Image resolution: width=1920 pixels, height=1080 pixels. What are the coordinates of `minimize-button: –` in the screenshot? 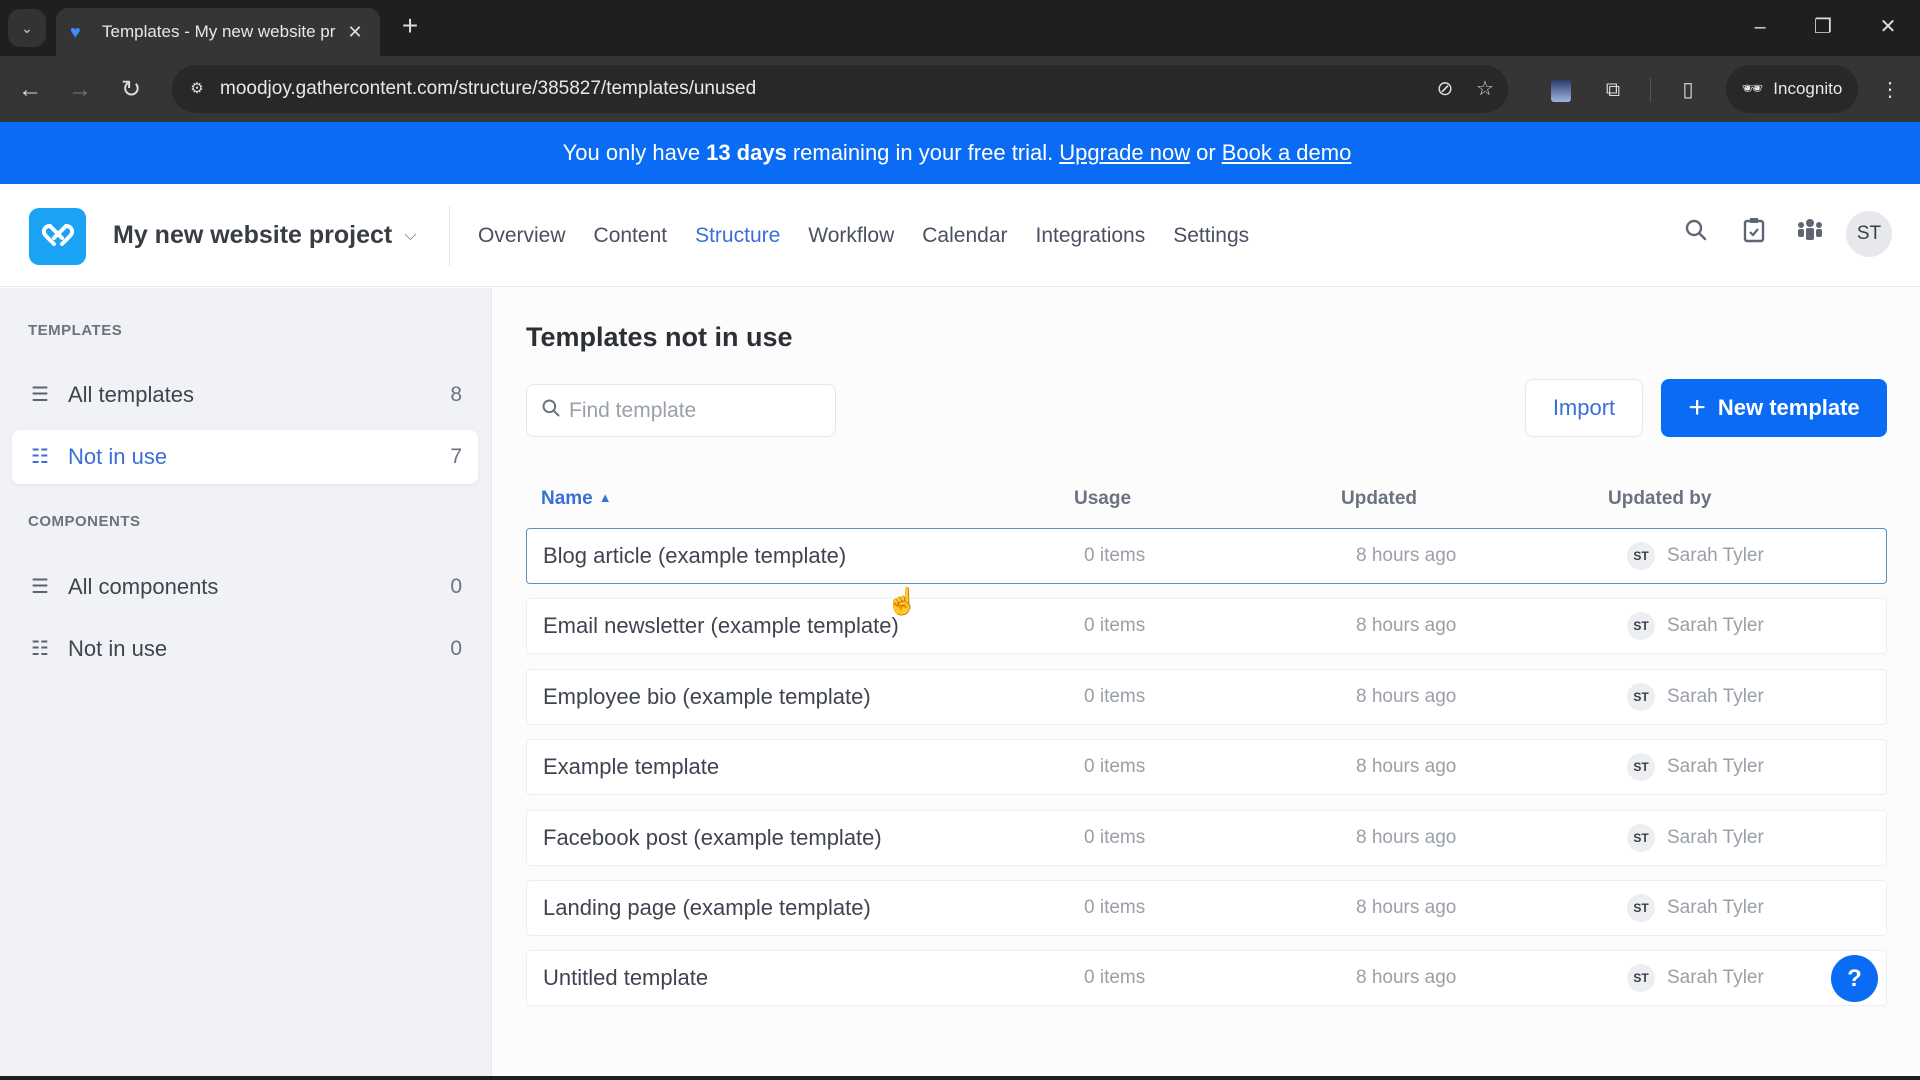 It's located at (1760, 27).